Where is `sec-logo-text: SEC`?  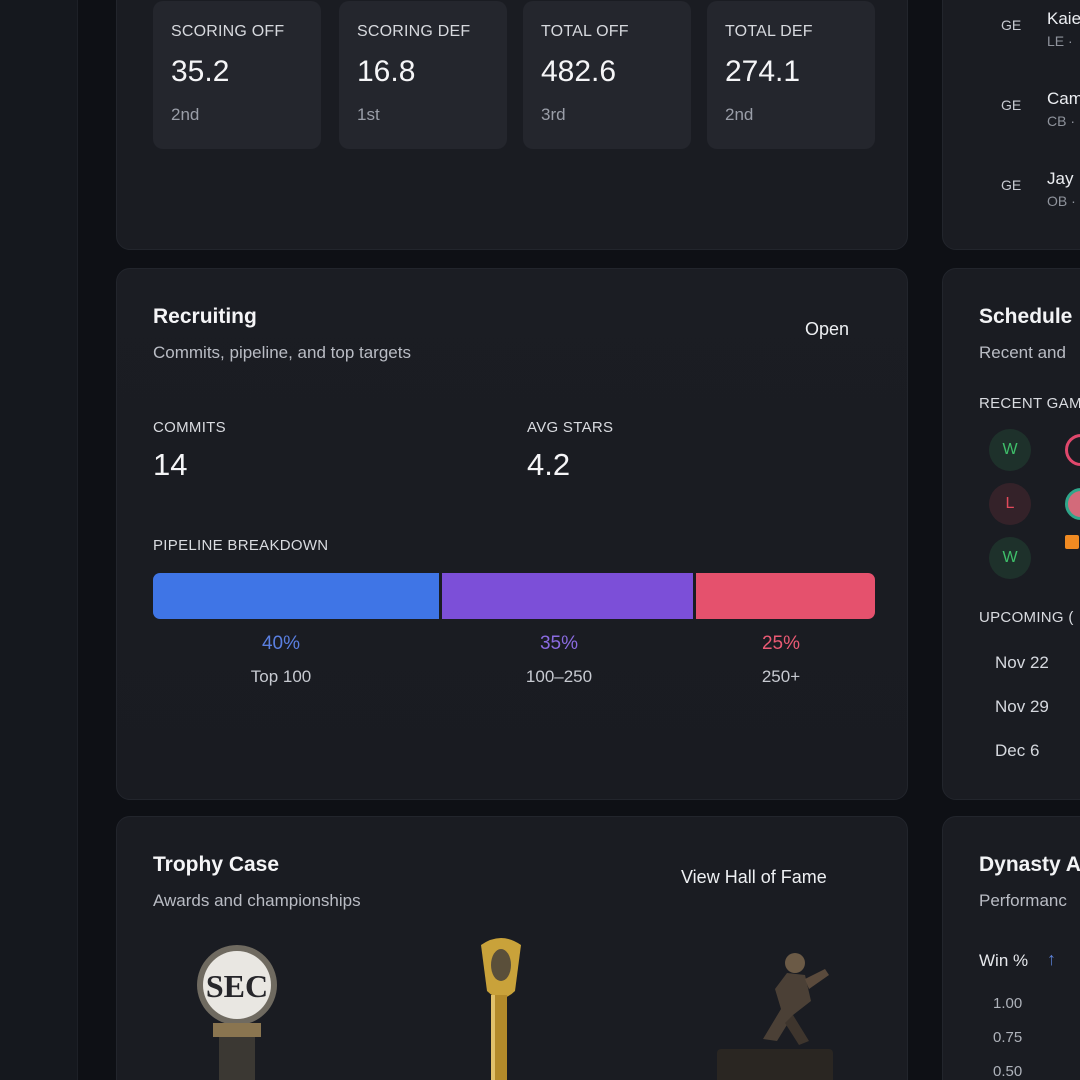
sec-logo-text: SEC is located at coordinates (237, 986).